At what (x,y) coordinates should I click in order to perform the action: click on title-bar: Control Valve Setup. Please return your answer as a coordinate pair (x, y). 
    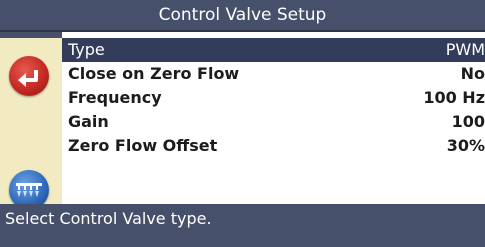
    Looking at the image, I should click on (242, 16).